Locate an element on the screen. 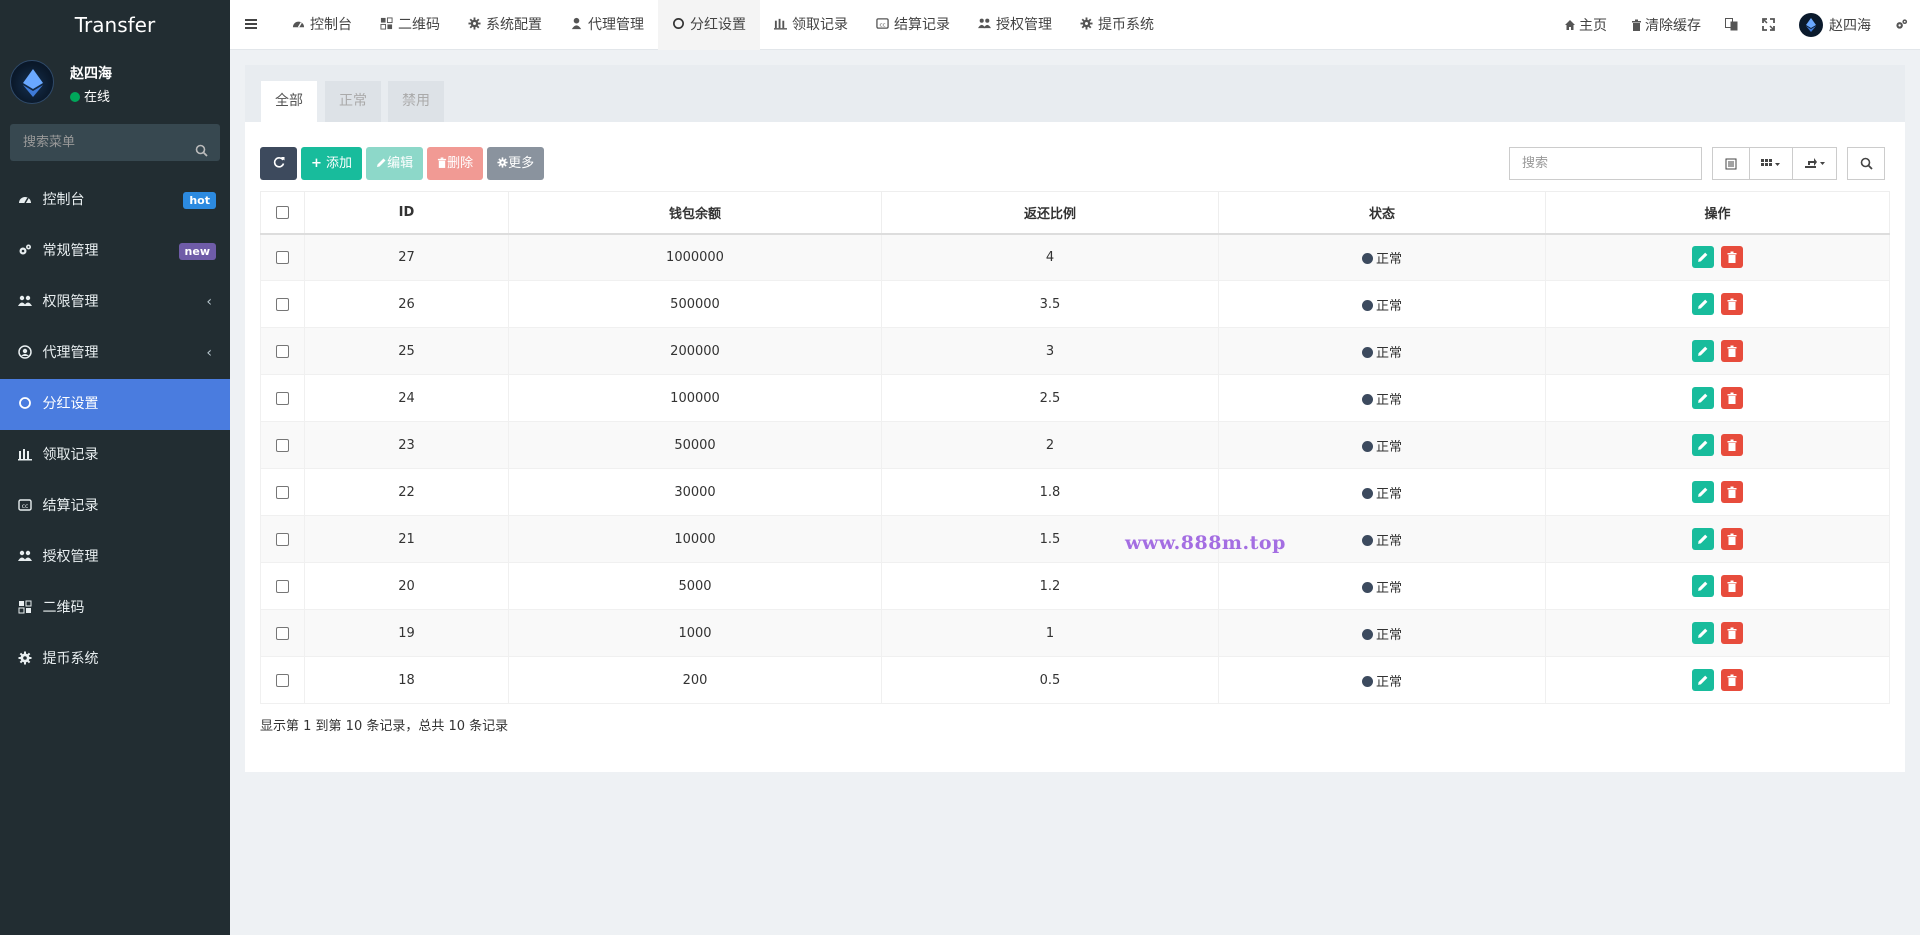  search-icon is located at coordinates (201, 153).